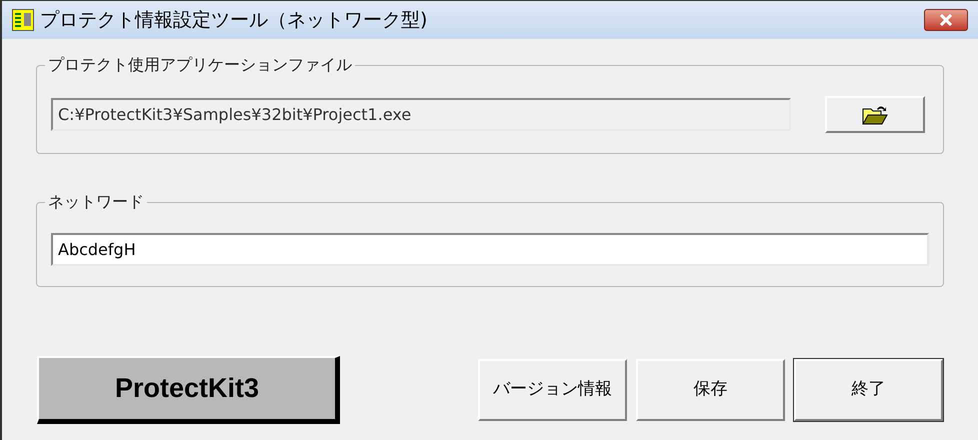  What do you see at coordinates (200, 65) in the screenshot?
I see `group-label: プロテクト使用アプリケーションファイル` at bounding box center [200, 65].